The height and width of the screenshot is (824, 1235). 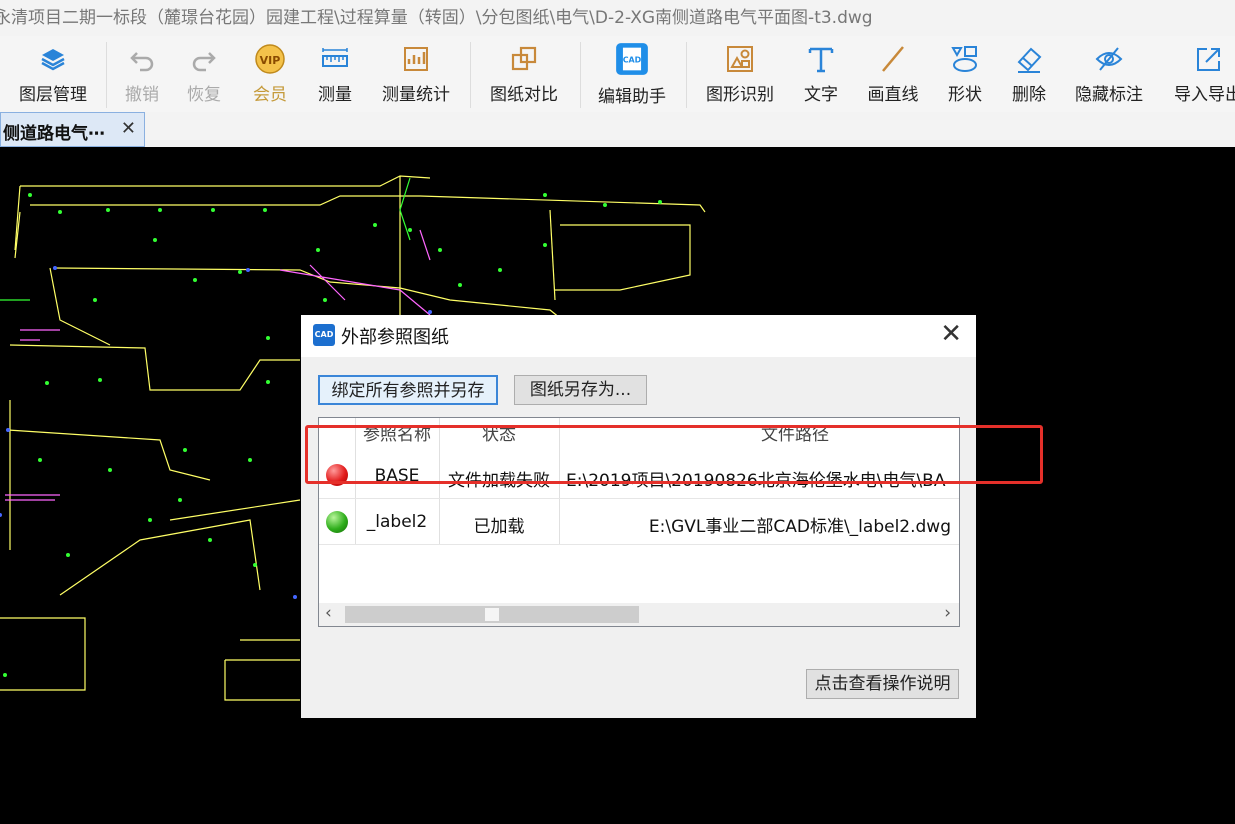 I want to click on svg-text: CAD, so click(x=632, y=59).